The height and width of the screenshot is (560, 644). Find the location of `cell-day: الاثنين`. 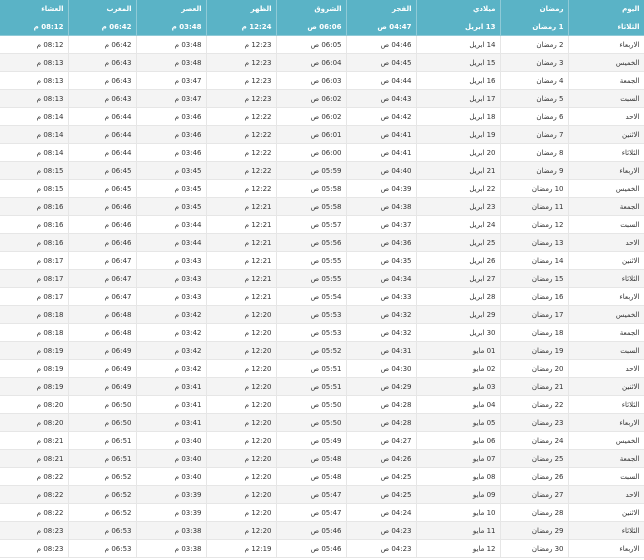

cell-day: الاثنين is located at coordinates (606, 134).